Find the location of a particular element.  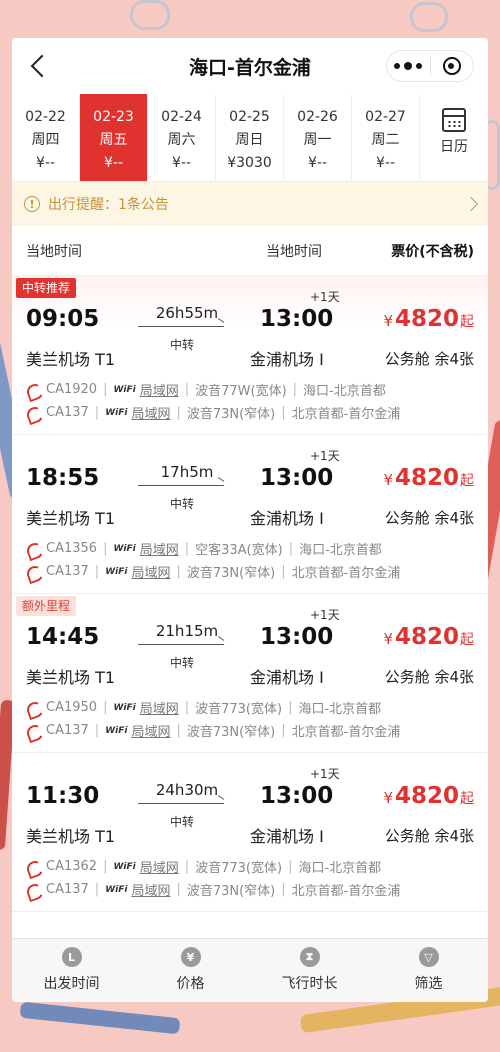

yen-icon: ¥ is located at coordinates (190, 957).